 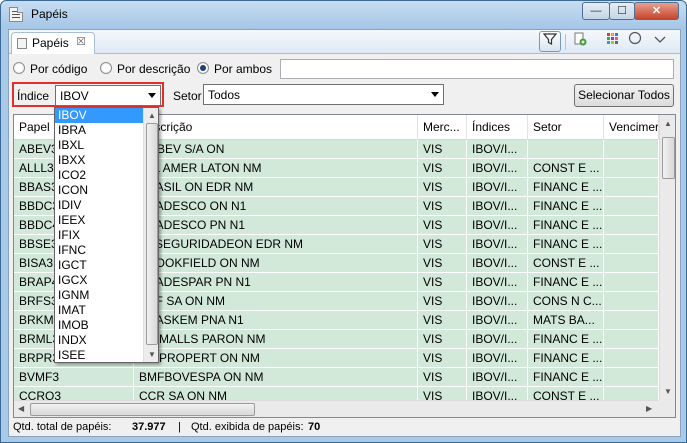 I want to click on dropdown-item: IFNC, so click(x=99, y=250).